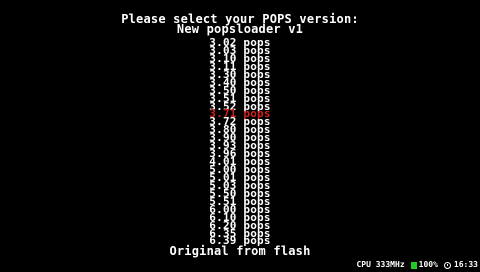 The image size is (480, 272). I want to click on cpu-clock-readout: CPU 333MHz, so click(380, 264).